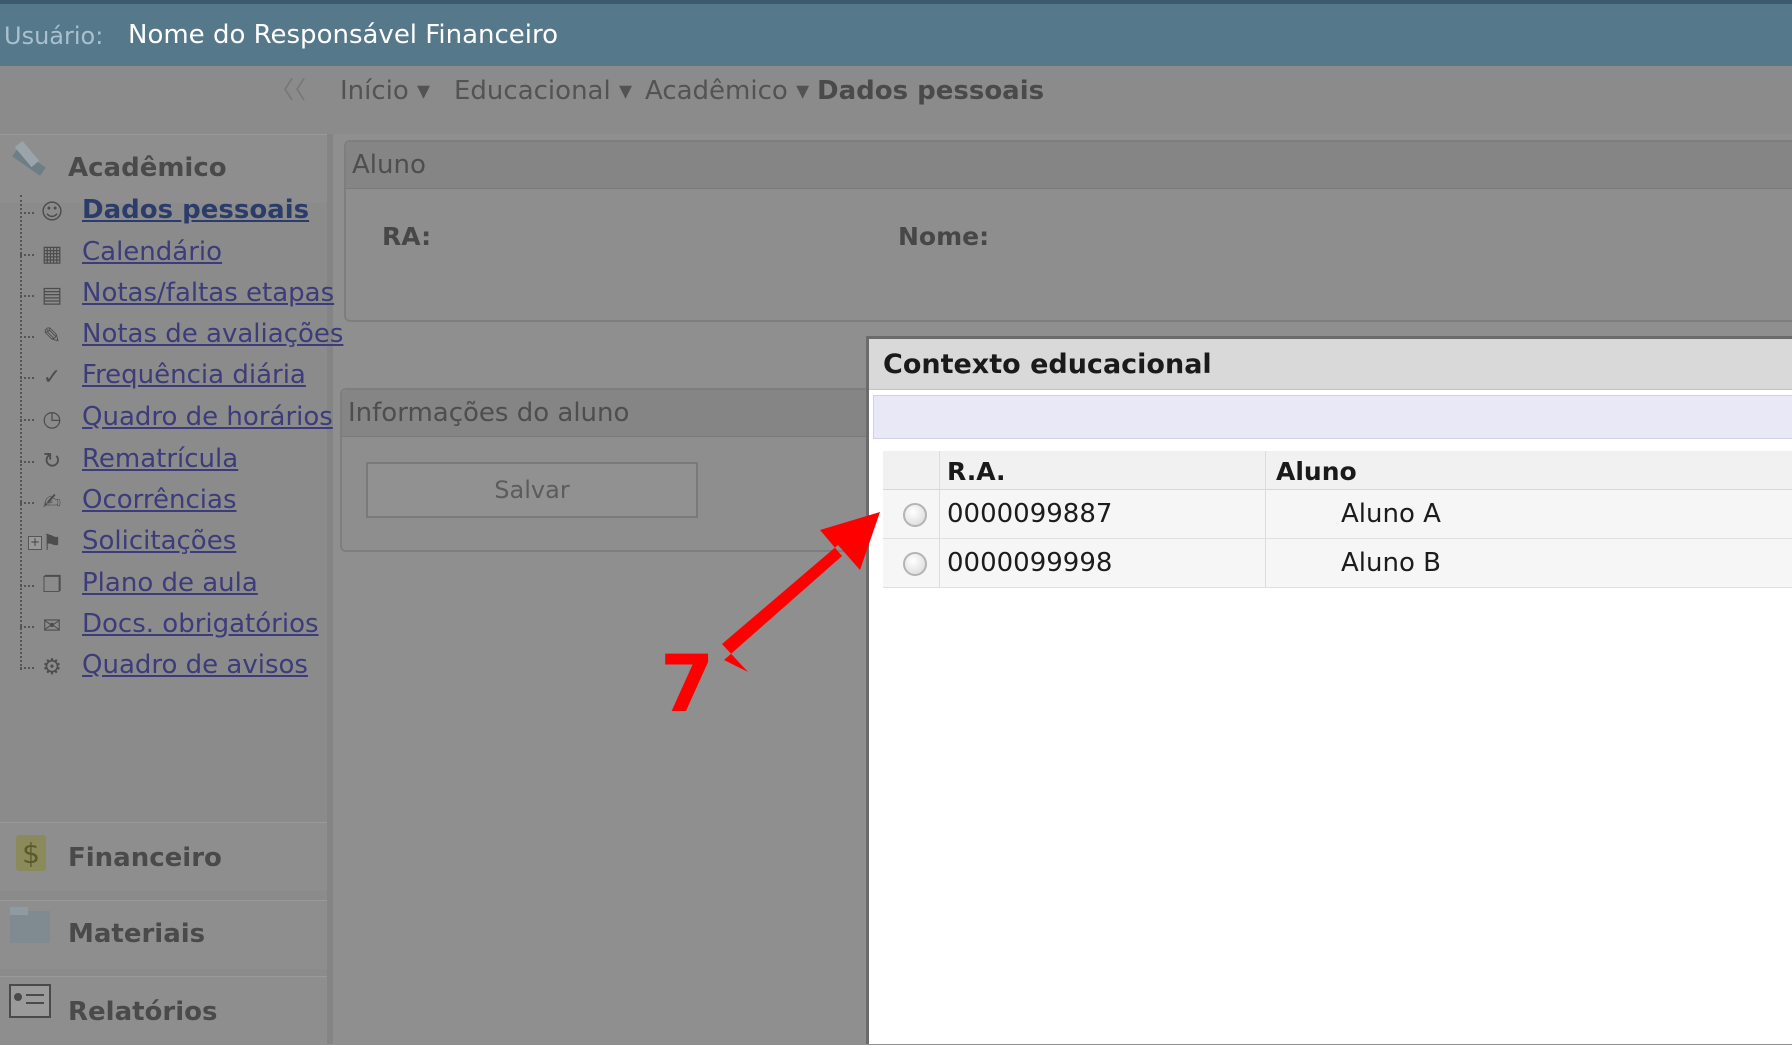 The width and height of the screenshot is (1792, 1045). What do you see at coordinates (532, 490) in the screenshot?
I see `save-button: Salvar` at bounding box center [532, 490].